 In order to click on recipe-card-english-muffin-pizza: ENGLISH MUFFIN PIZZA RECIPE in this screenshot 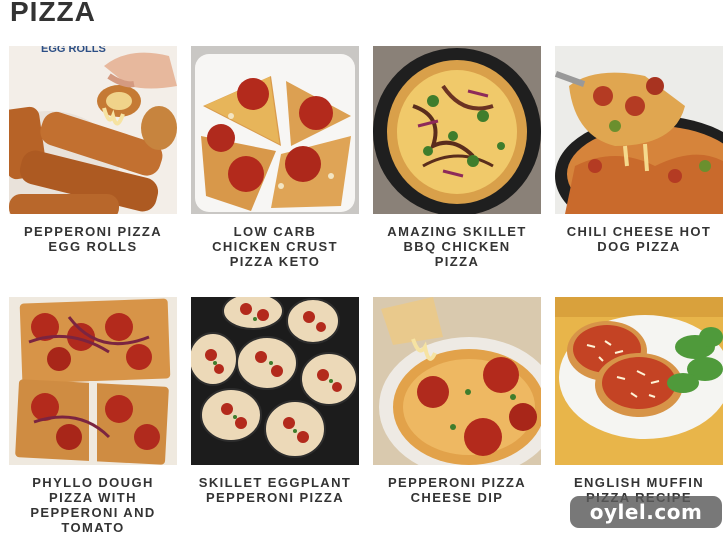, I will do `click(639, 401)`.